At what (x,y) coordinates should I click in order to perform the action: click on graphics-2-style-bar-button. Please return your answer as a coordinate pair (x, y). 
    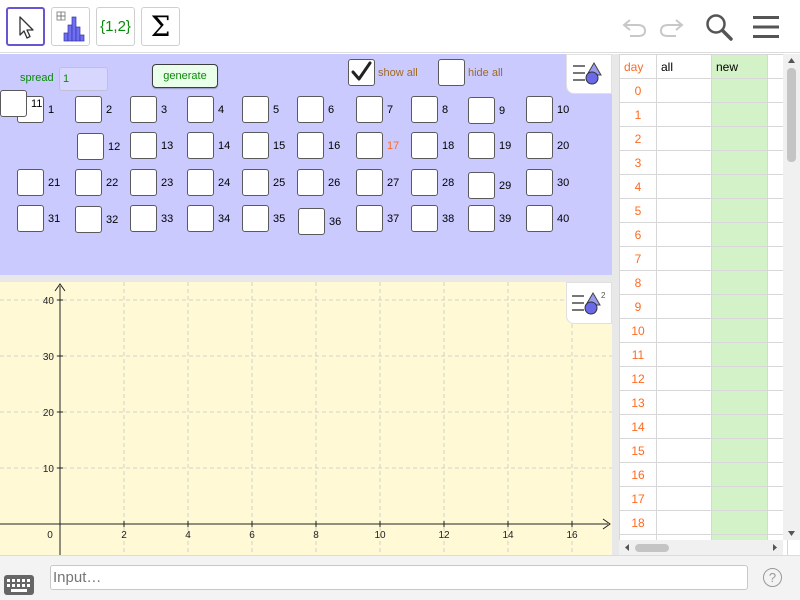
    Looking at the image, I should click on (589, 74).